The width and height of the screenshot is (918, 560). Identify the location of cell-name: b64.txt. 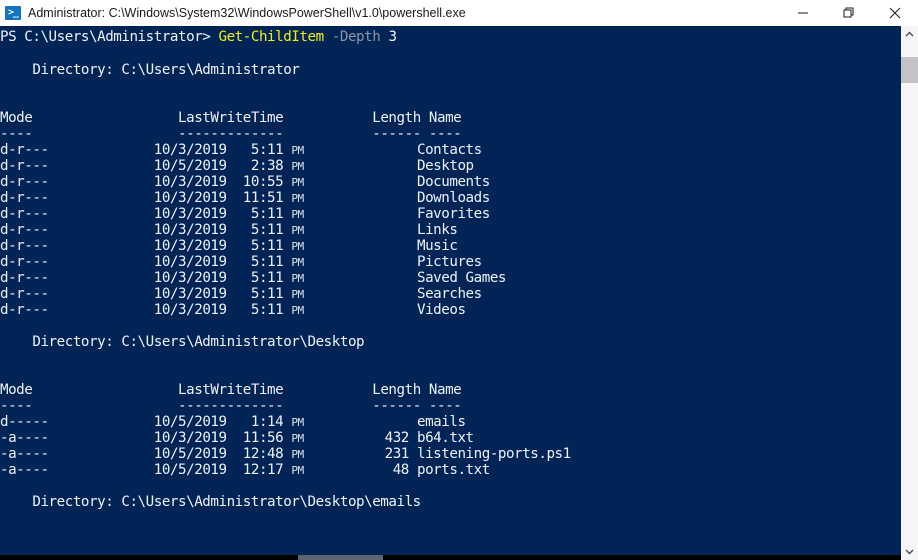
(445, 438).